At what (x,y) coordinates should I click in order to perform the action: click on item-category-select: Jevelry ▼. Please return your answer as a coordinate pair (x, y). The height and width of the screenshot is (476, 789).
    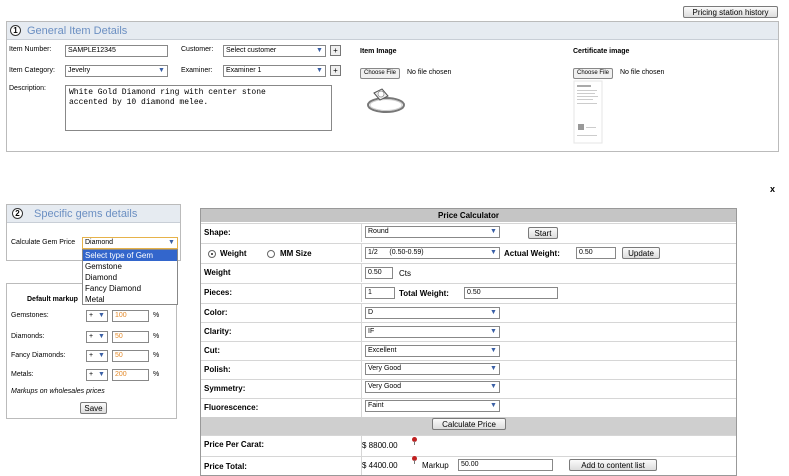
    Looking at the image, I should click on (116, 71).